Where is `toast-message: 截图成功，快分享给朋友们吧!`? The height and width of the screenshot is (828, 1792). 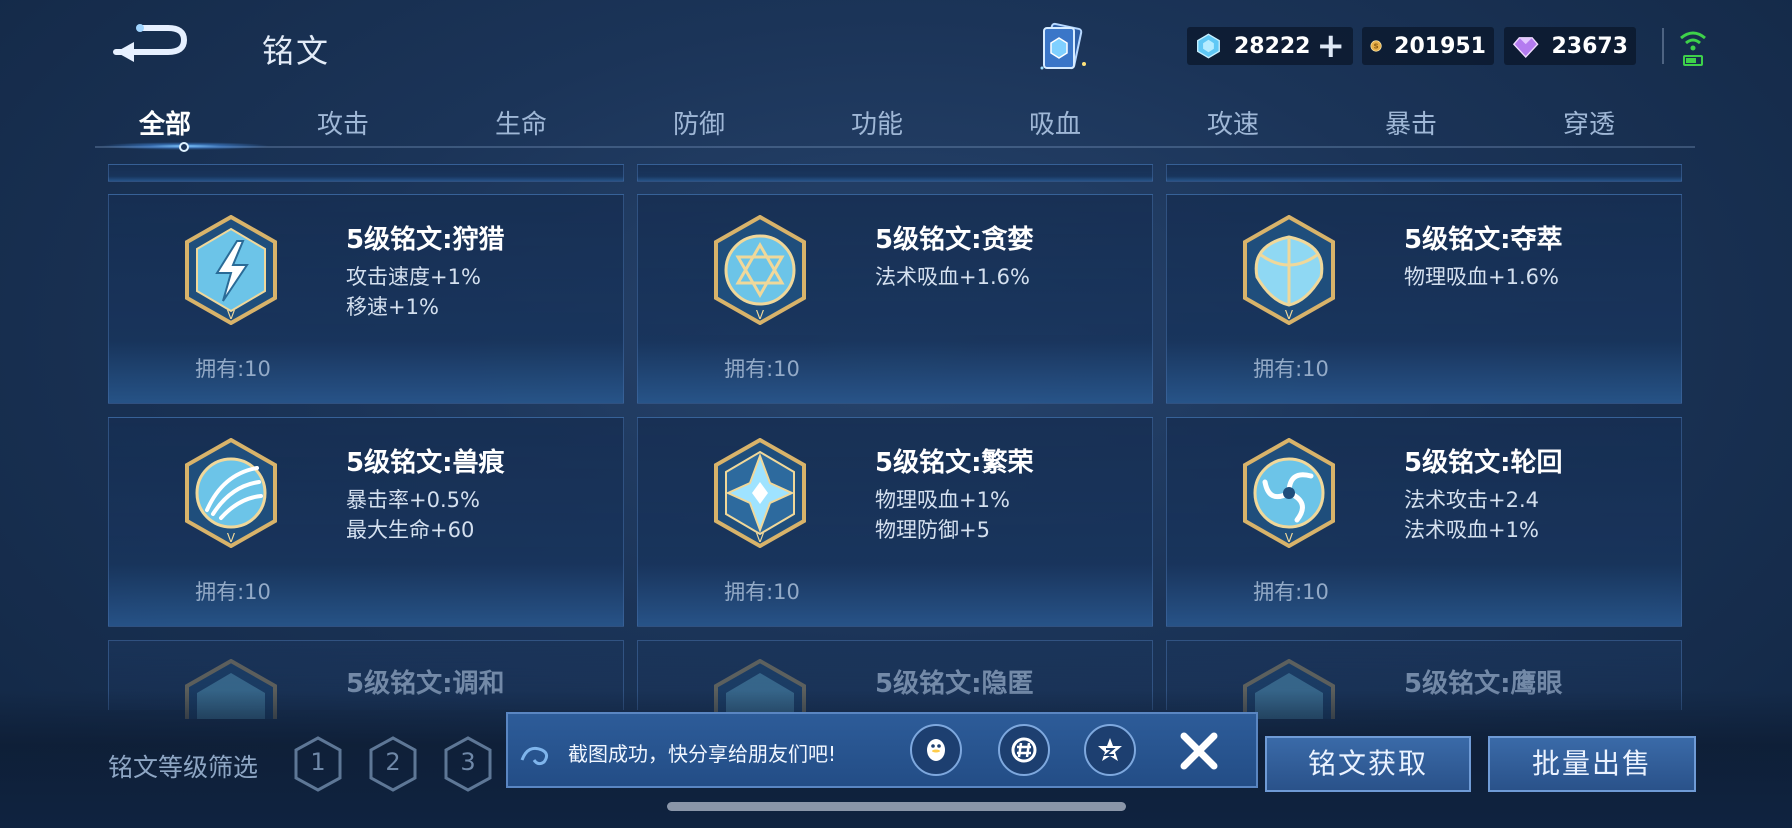
toast-message: 截图成功，快分享给朋友们吧! is located at coordinates (702, 754).